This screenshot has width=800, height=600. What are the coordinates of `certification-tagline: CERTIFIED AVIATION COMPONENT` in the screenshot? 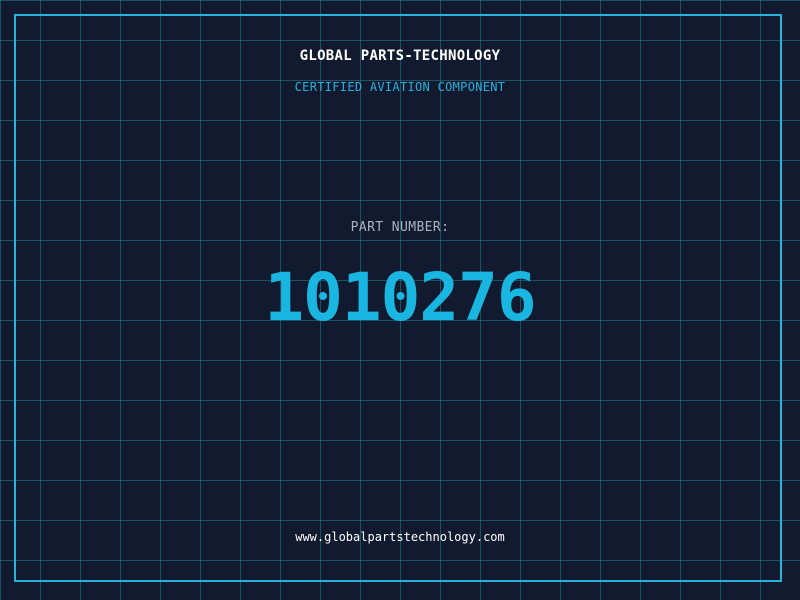 It's located at (400, 87).